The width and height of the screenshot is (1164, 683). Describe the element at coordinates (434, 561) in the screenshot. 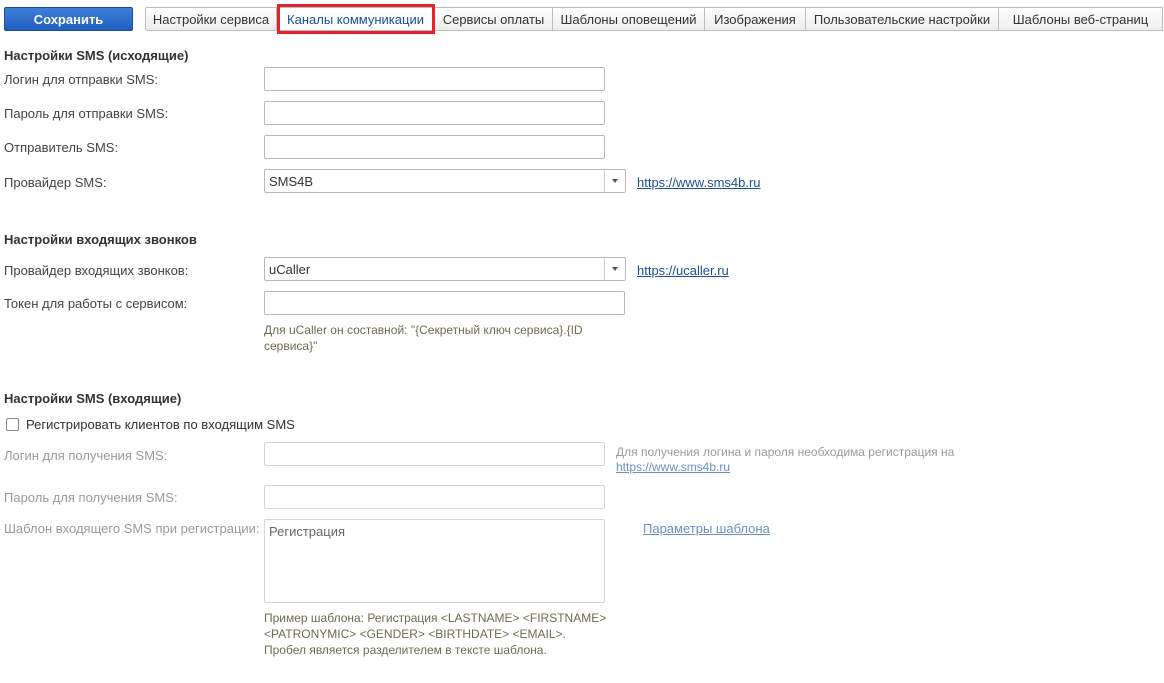

I see `sms-template-textarea: Регистрация` at that location.